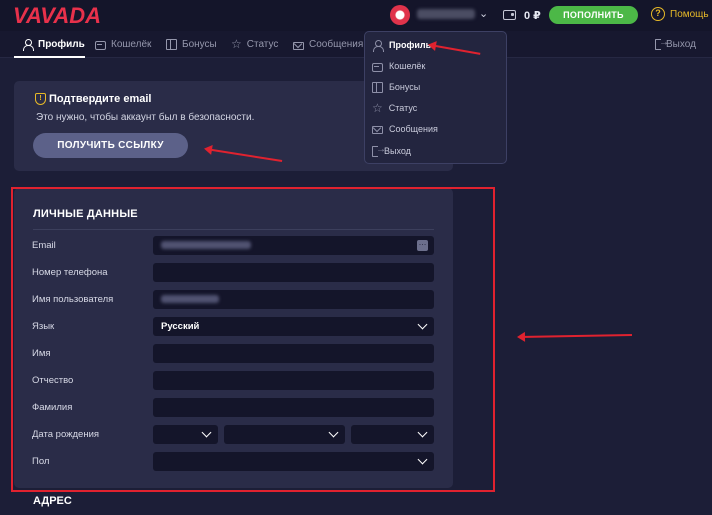  Describe the element at coordinates (446, 14) in the screenshot. I see `username-blurred` at that location.